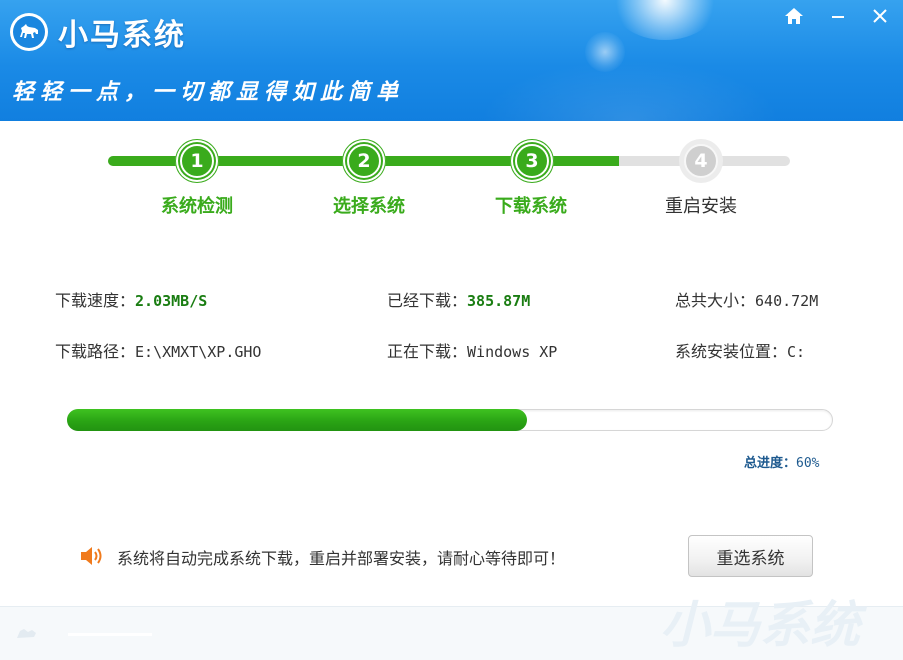  I want to click on step-2-number: 2, so click(364, 161).